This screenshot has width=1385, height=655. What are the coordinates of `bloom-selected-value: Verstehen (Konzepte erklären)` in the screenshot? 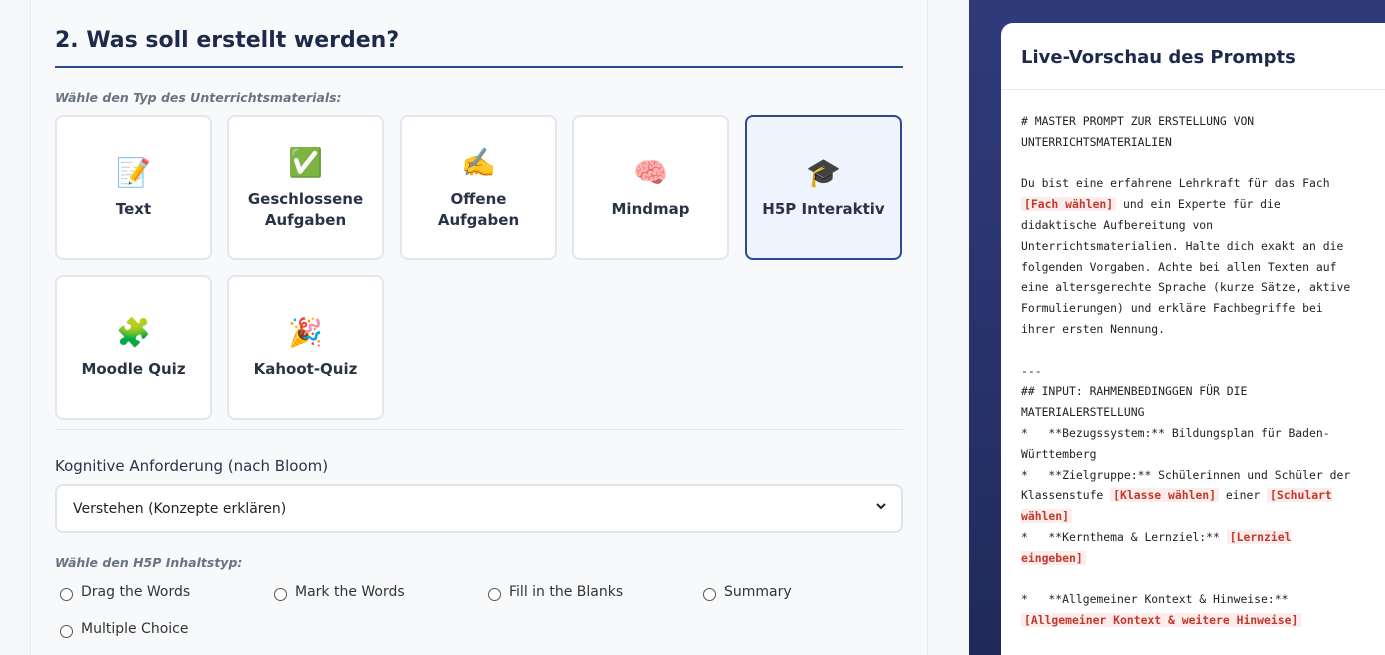 It's located at (180, 508).